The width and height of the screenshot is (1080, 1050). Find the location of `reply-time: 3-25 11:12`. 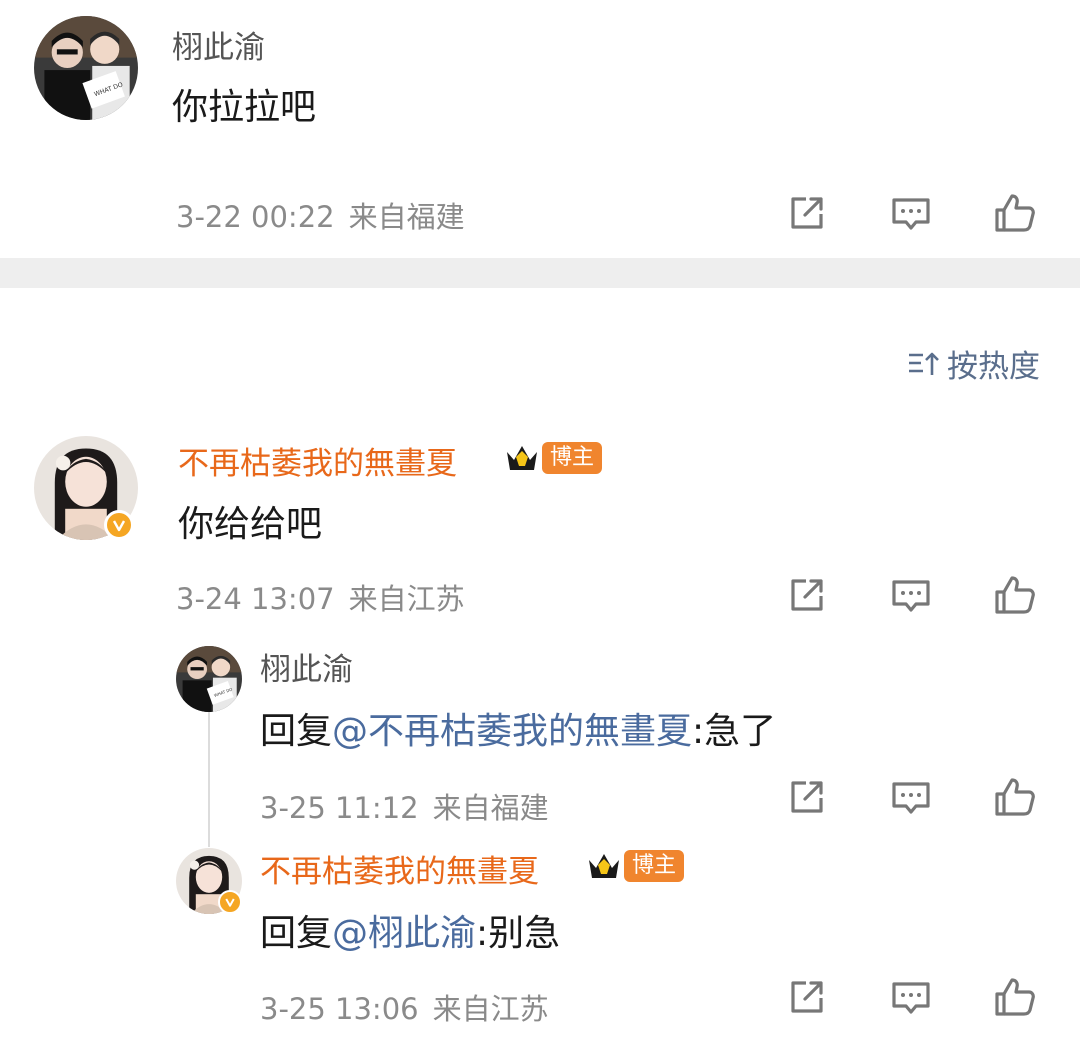

reply-time: 3-25 11:12 is located at coordinates (339, 808).